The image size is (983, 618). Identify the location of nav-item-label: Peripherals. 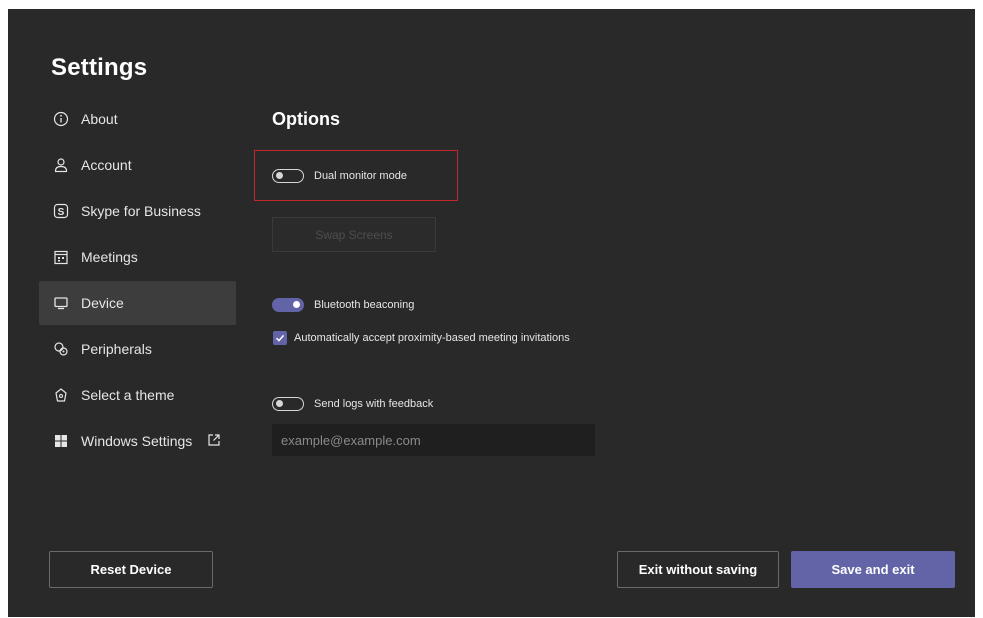
(116, 349).